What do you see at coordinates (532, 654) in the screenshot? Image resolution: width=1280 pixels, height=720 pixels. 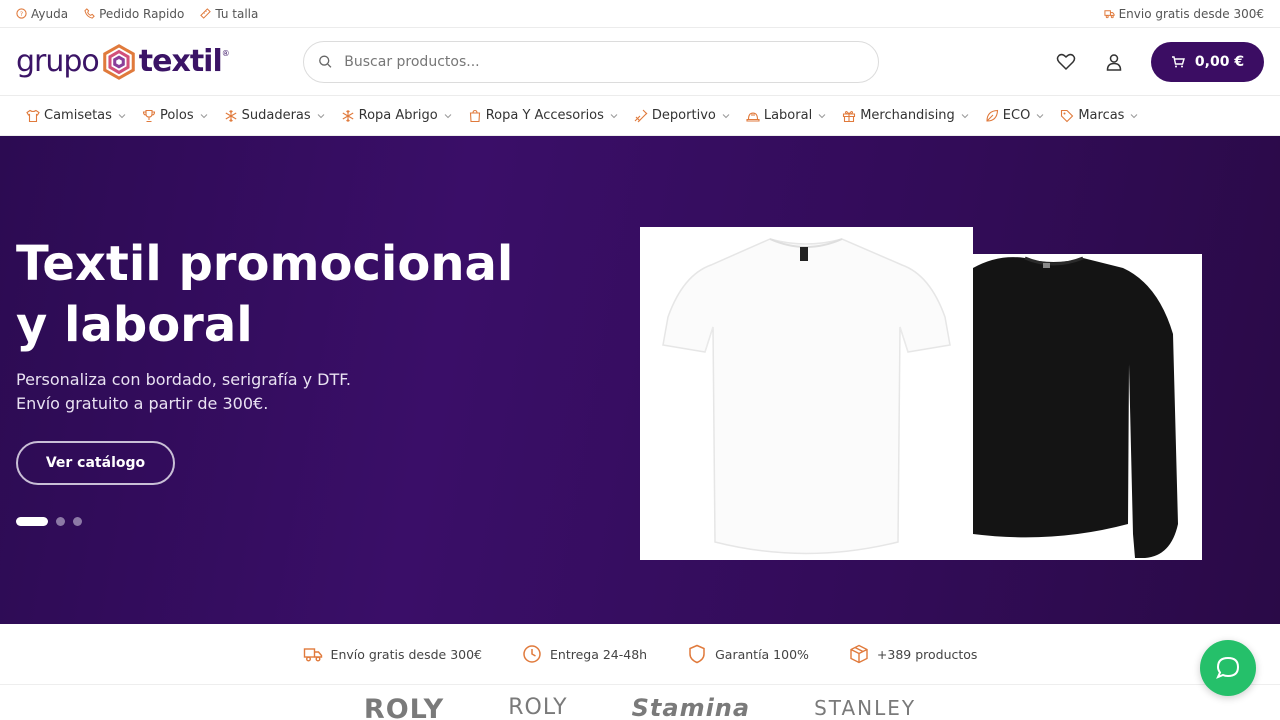 I see `clock-icon` at bounding box center [532, 654].